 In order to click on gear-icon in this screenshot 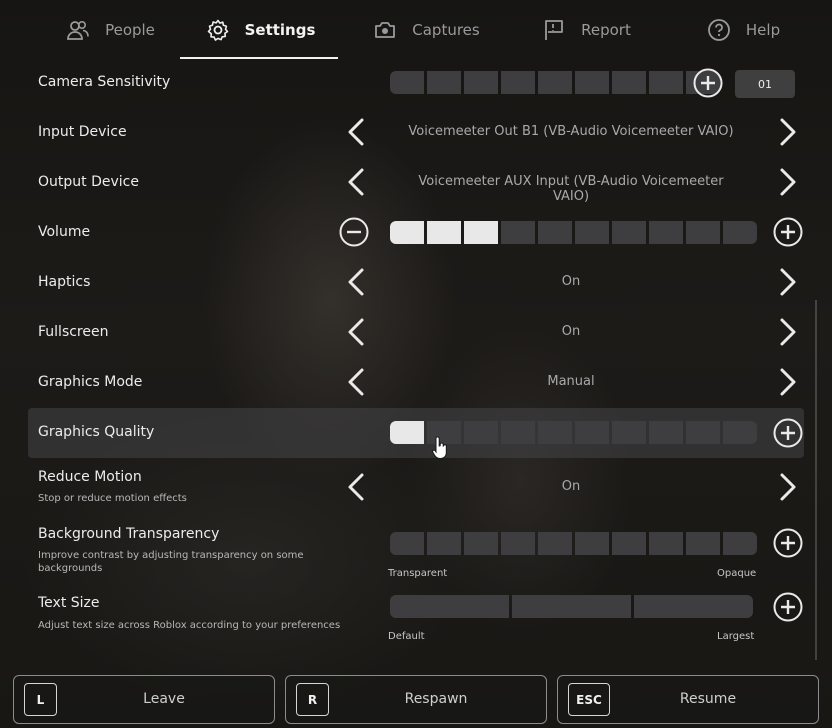, I will do `click(218, 30)`.